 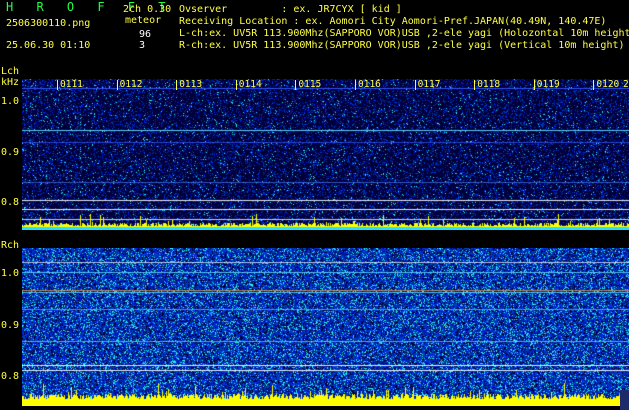 I want to click on rch-ytick-0-8: 0.8, so click(x=10, y=376).